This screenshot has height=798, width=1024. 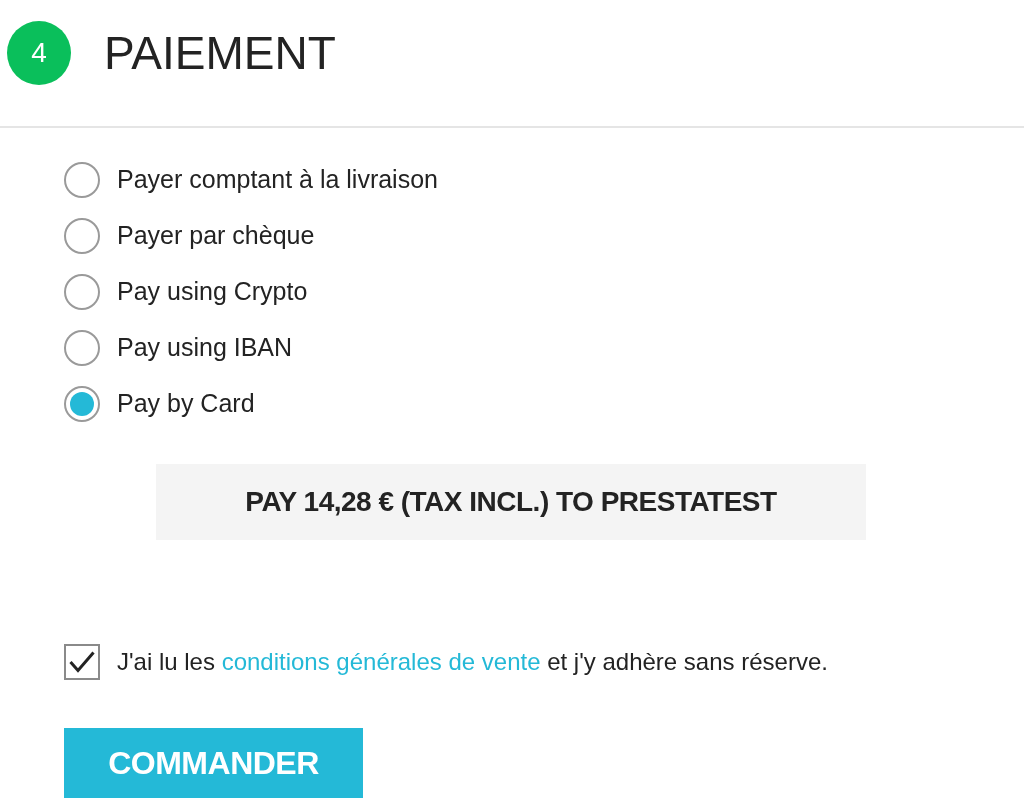 I want to click on terms-text: J'ai lu les conditions générales de vente et j'y adhère sans réserve., so click(x=472, y=662).